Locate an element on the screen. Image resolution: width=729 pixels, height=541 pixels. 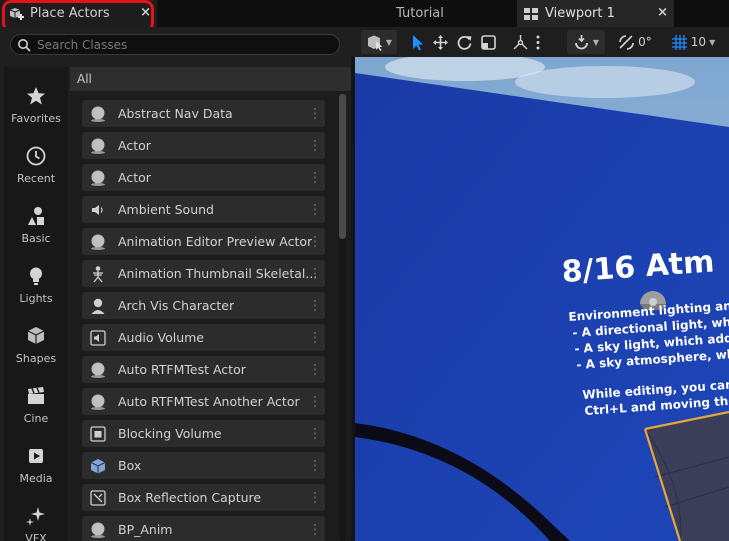
category-basic: Basic is located at coordinates (36, 229).